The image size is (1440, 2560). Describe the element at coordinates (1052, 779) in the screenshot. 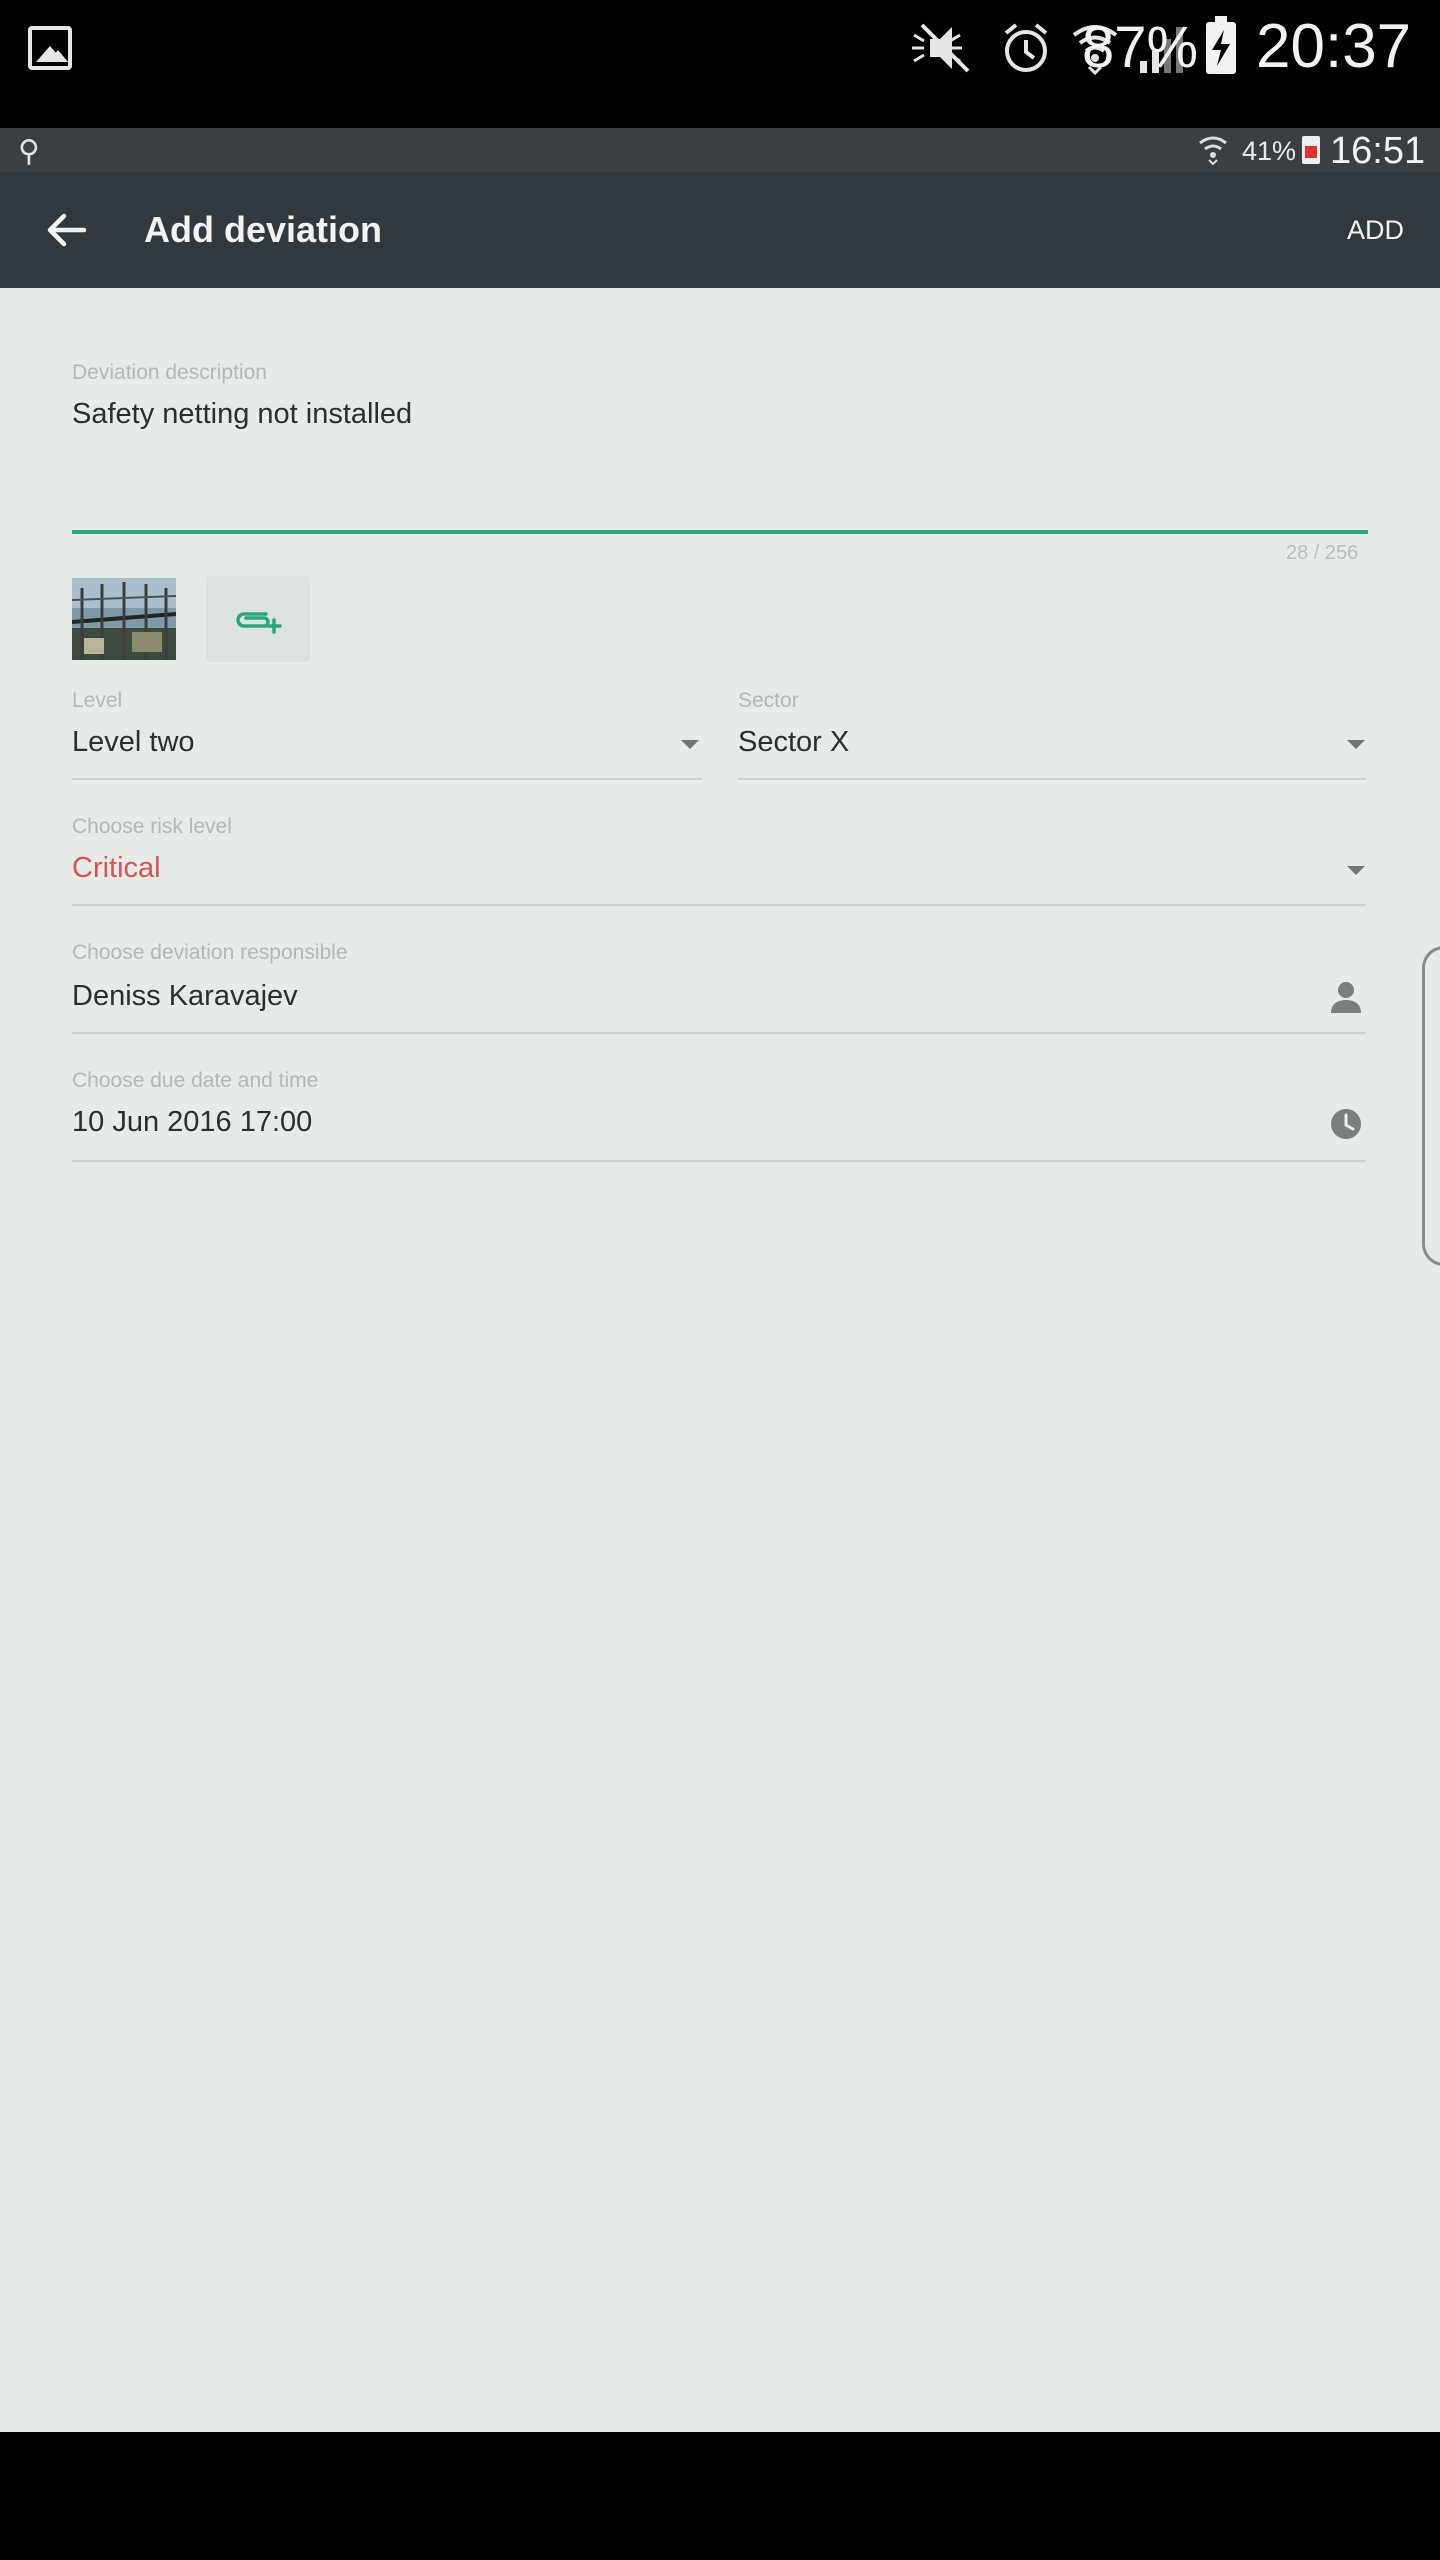

I see `sector-underline` at that location.